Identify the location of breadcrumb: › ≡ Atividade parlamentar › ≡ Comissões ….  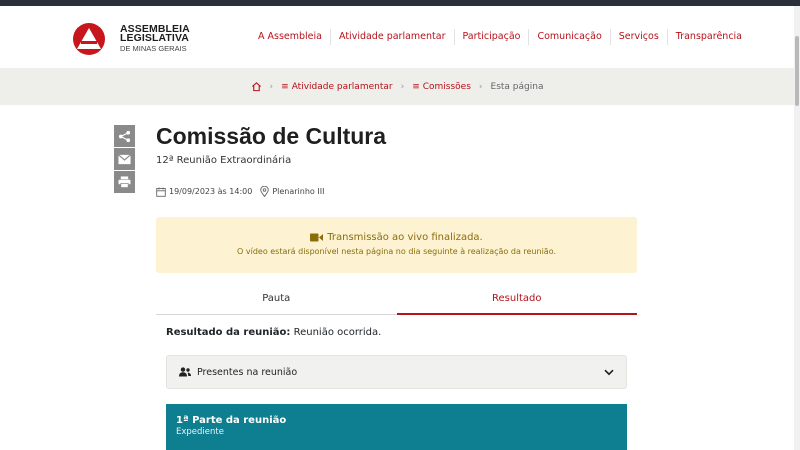
(397, 86).